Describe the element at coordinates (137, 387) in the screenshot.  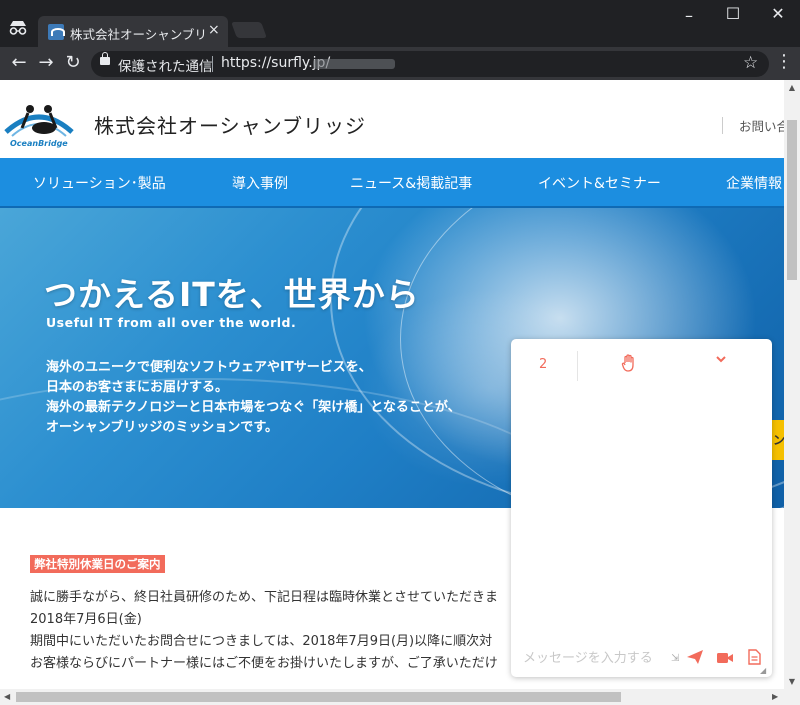
I see `hero-line: 日本のお客さまにお届けする。` at that location.